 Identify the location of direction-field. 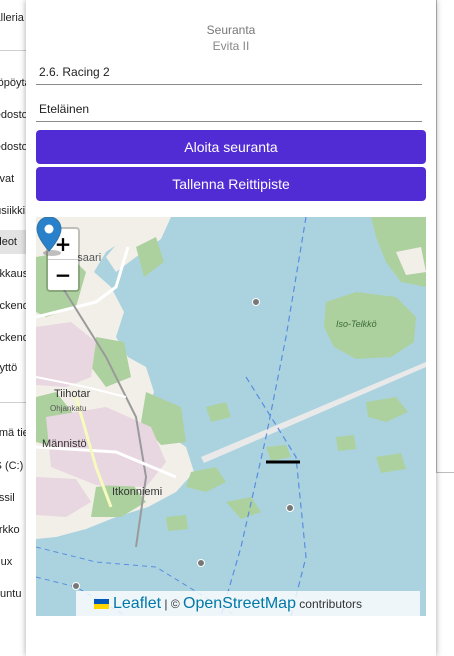
(230, 110).